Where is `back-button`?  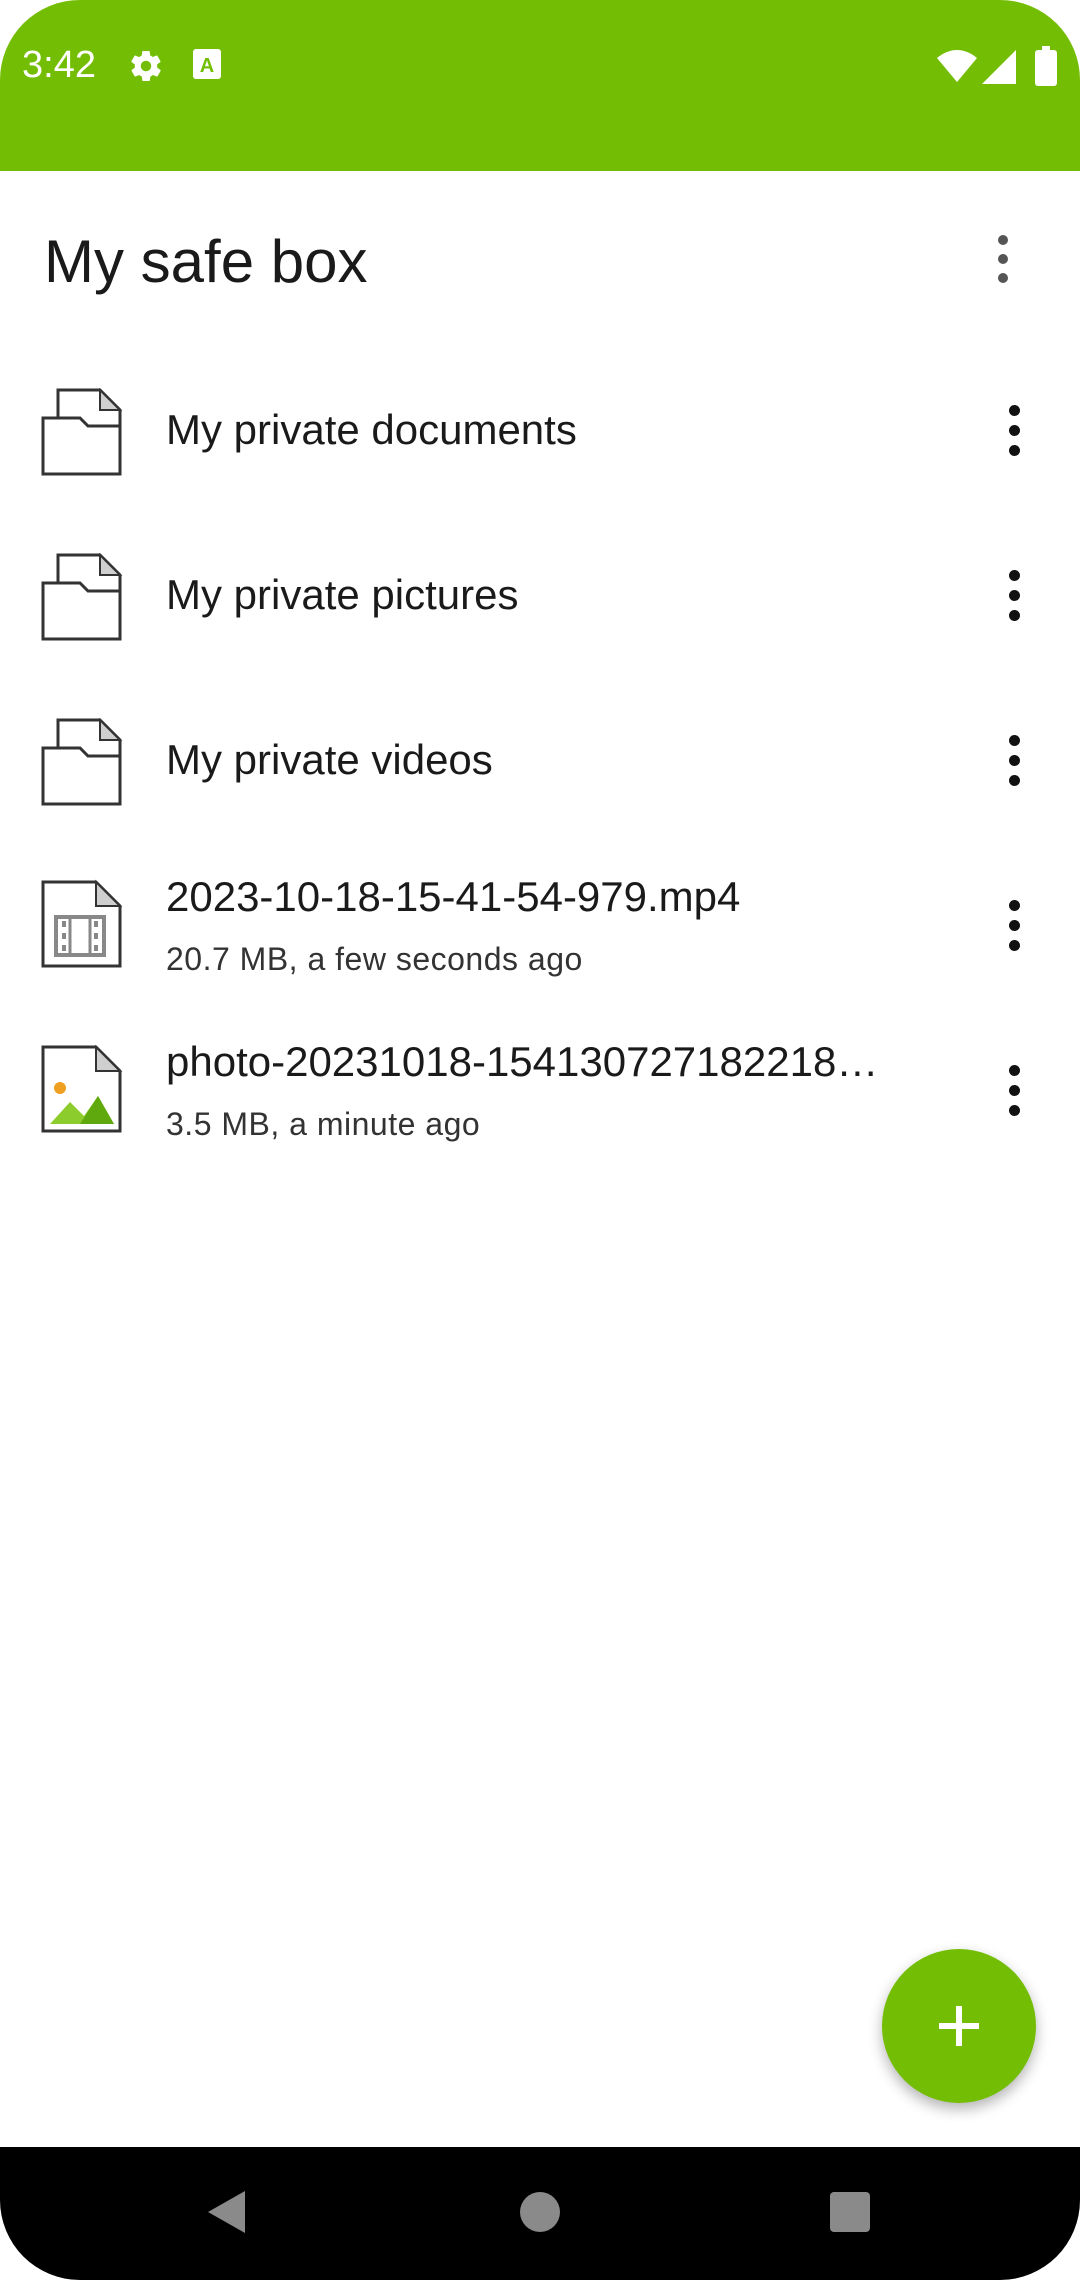 back-button is located at coordinates (225, 2212).